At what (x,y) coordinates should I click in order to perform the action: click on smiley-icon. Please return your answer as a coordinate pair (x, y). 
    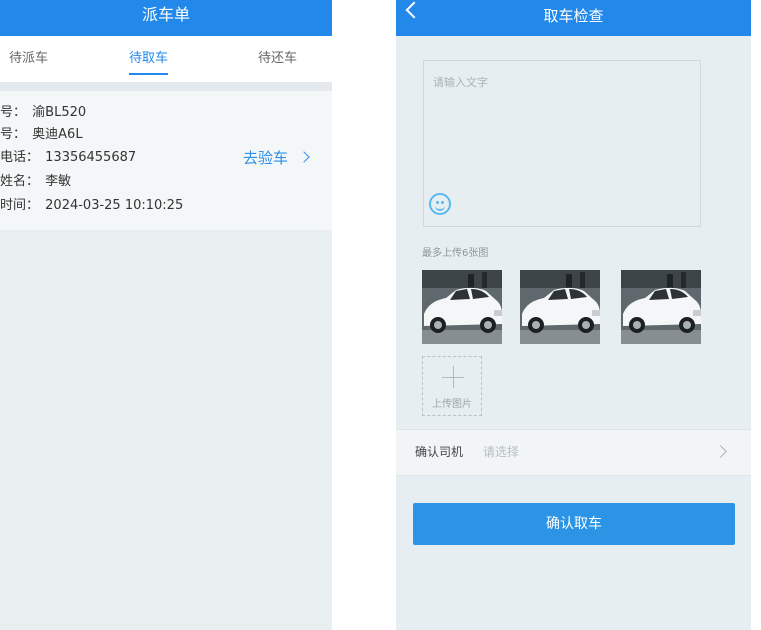
    Looking at the image, I should click on (440, 204).